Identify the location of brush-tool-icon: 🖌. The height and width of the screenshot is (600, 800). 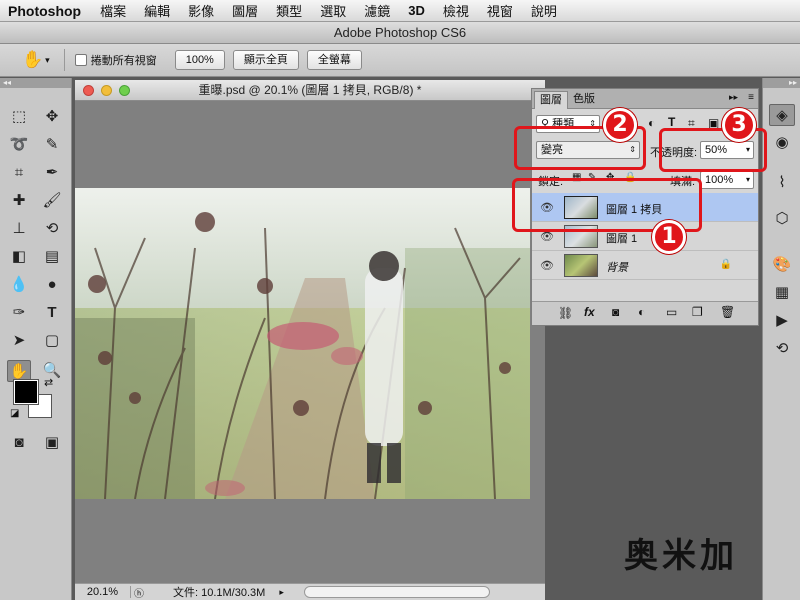
(52, 201).